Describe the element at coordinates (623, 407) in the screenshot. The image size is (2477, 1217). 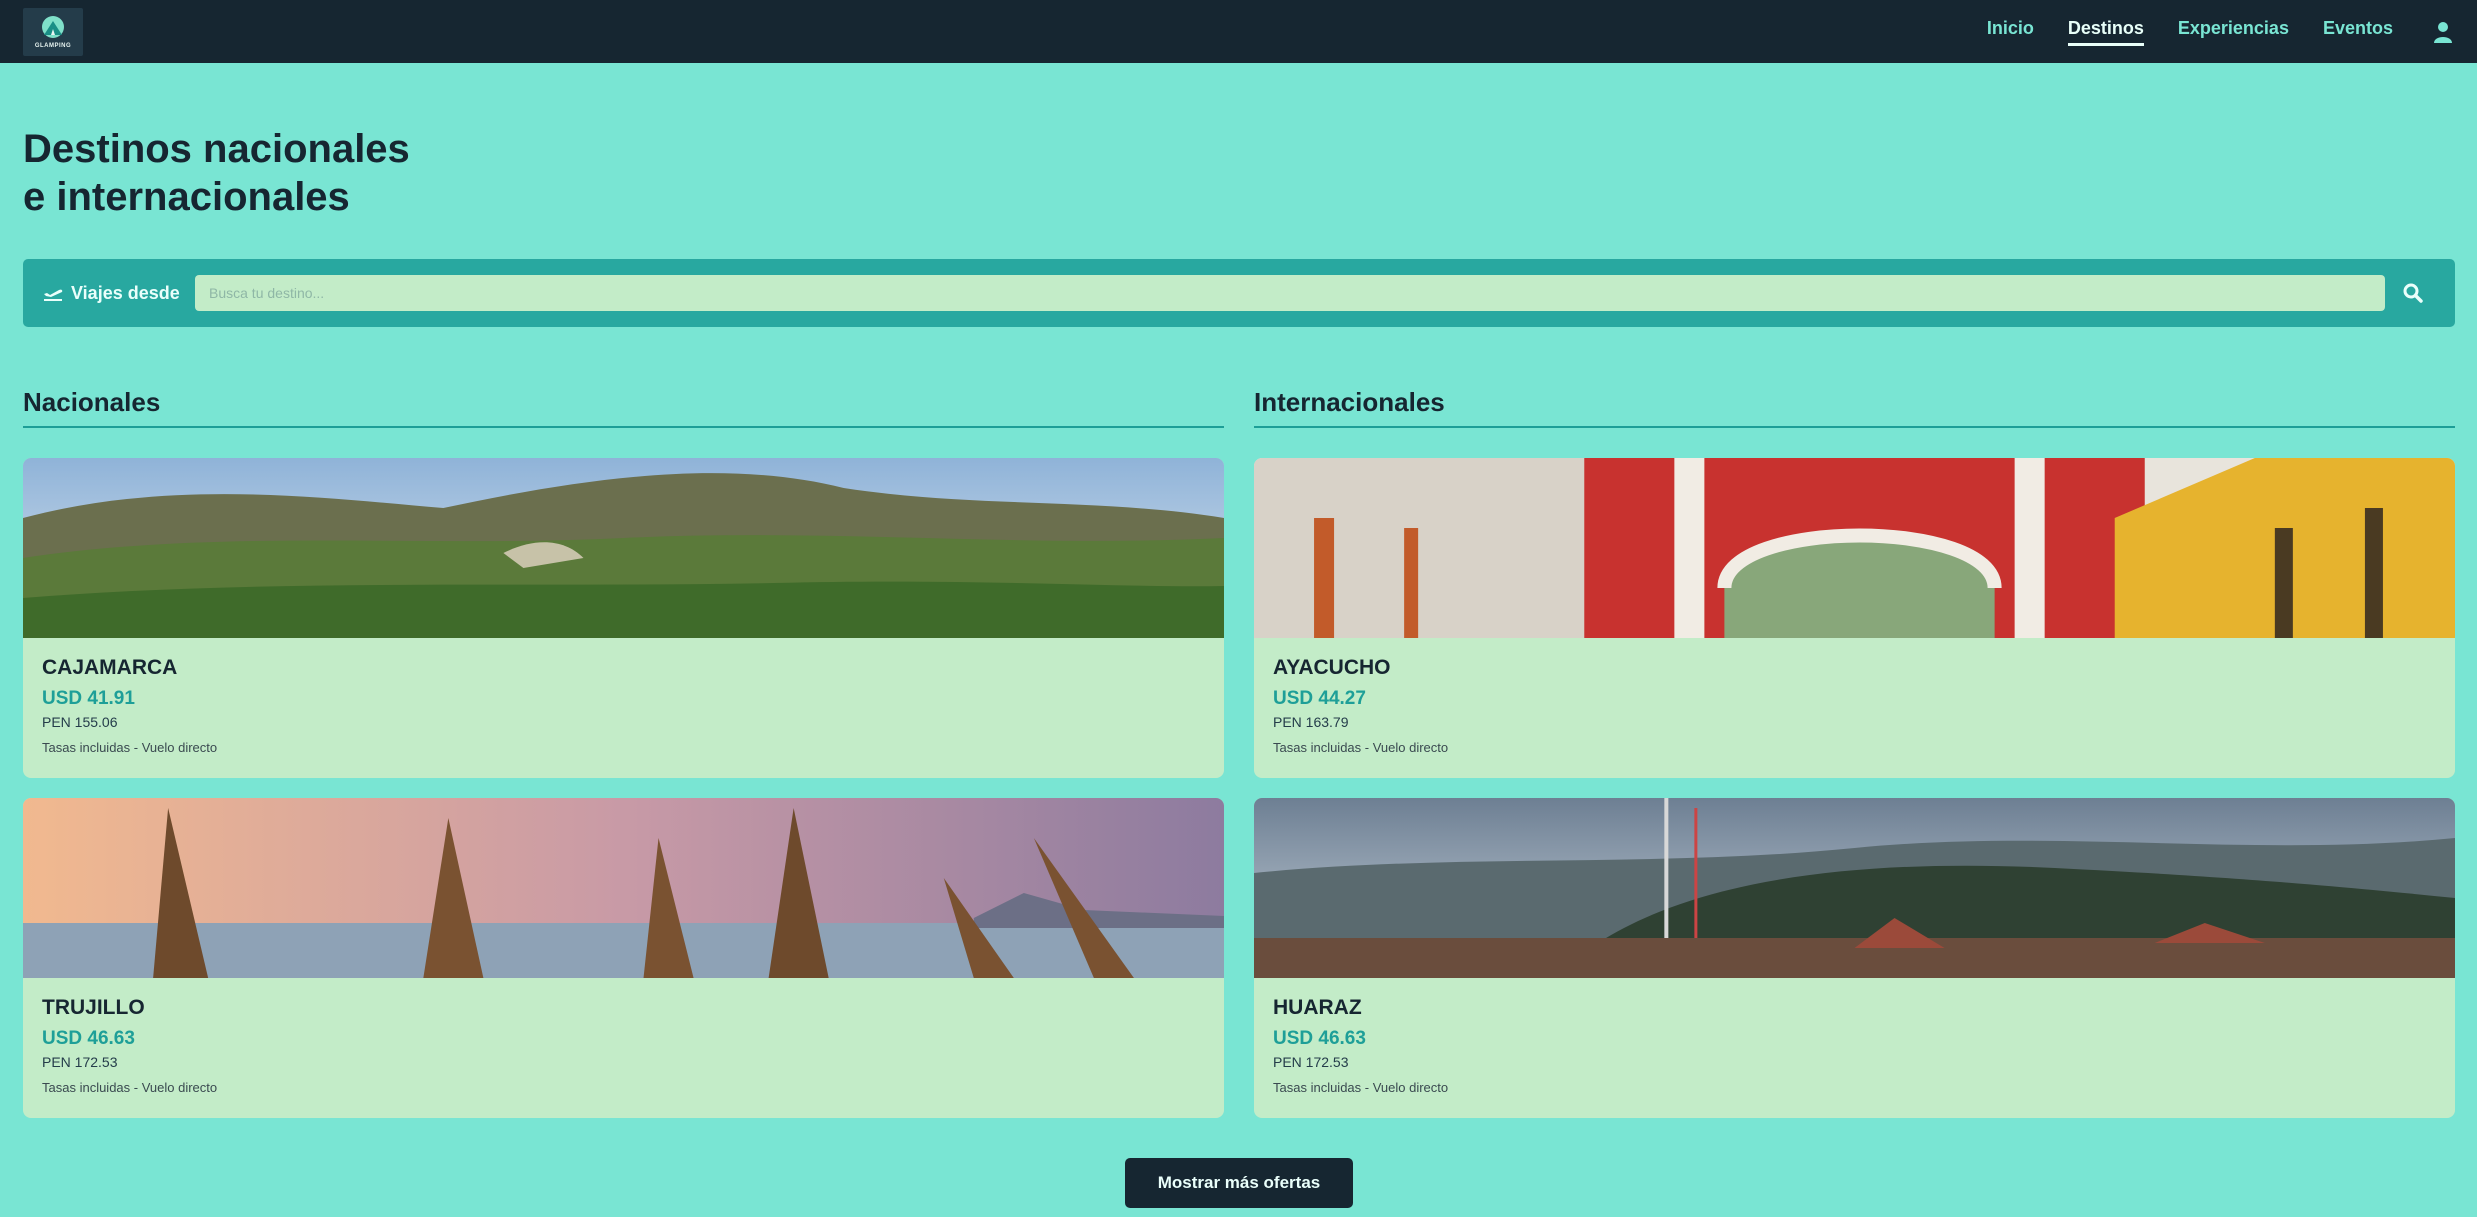
I see `section-title-nacionales: Nacionales` at that location.